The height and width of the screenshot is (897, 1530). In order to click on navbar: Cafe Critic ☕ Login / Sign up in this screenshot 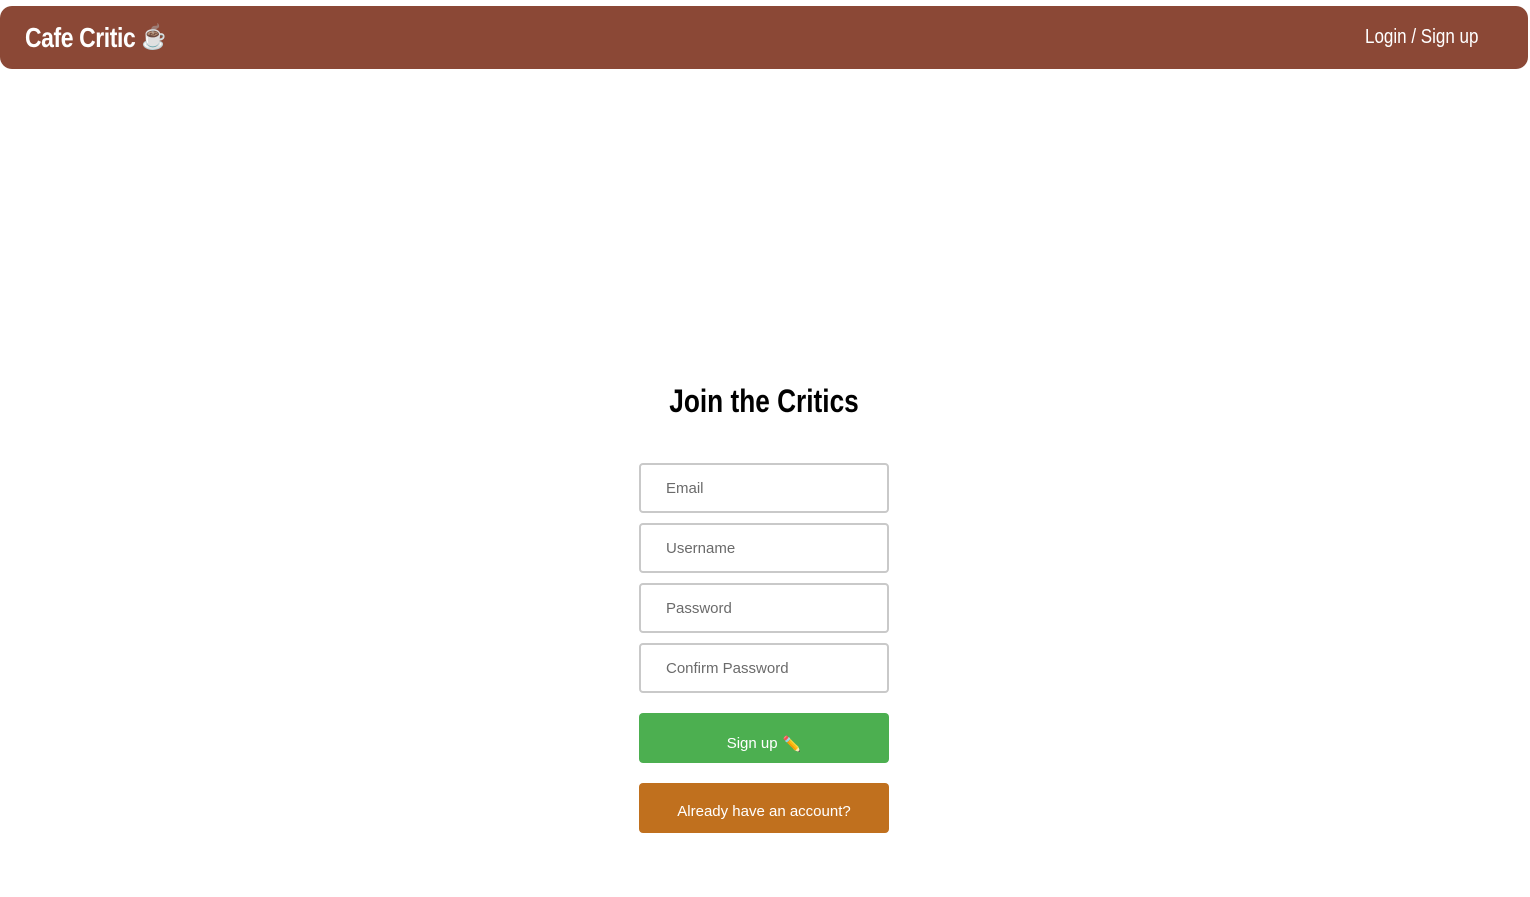, I will do `click(764, 37)`.